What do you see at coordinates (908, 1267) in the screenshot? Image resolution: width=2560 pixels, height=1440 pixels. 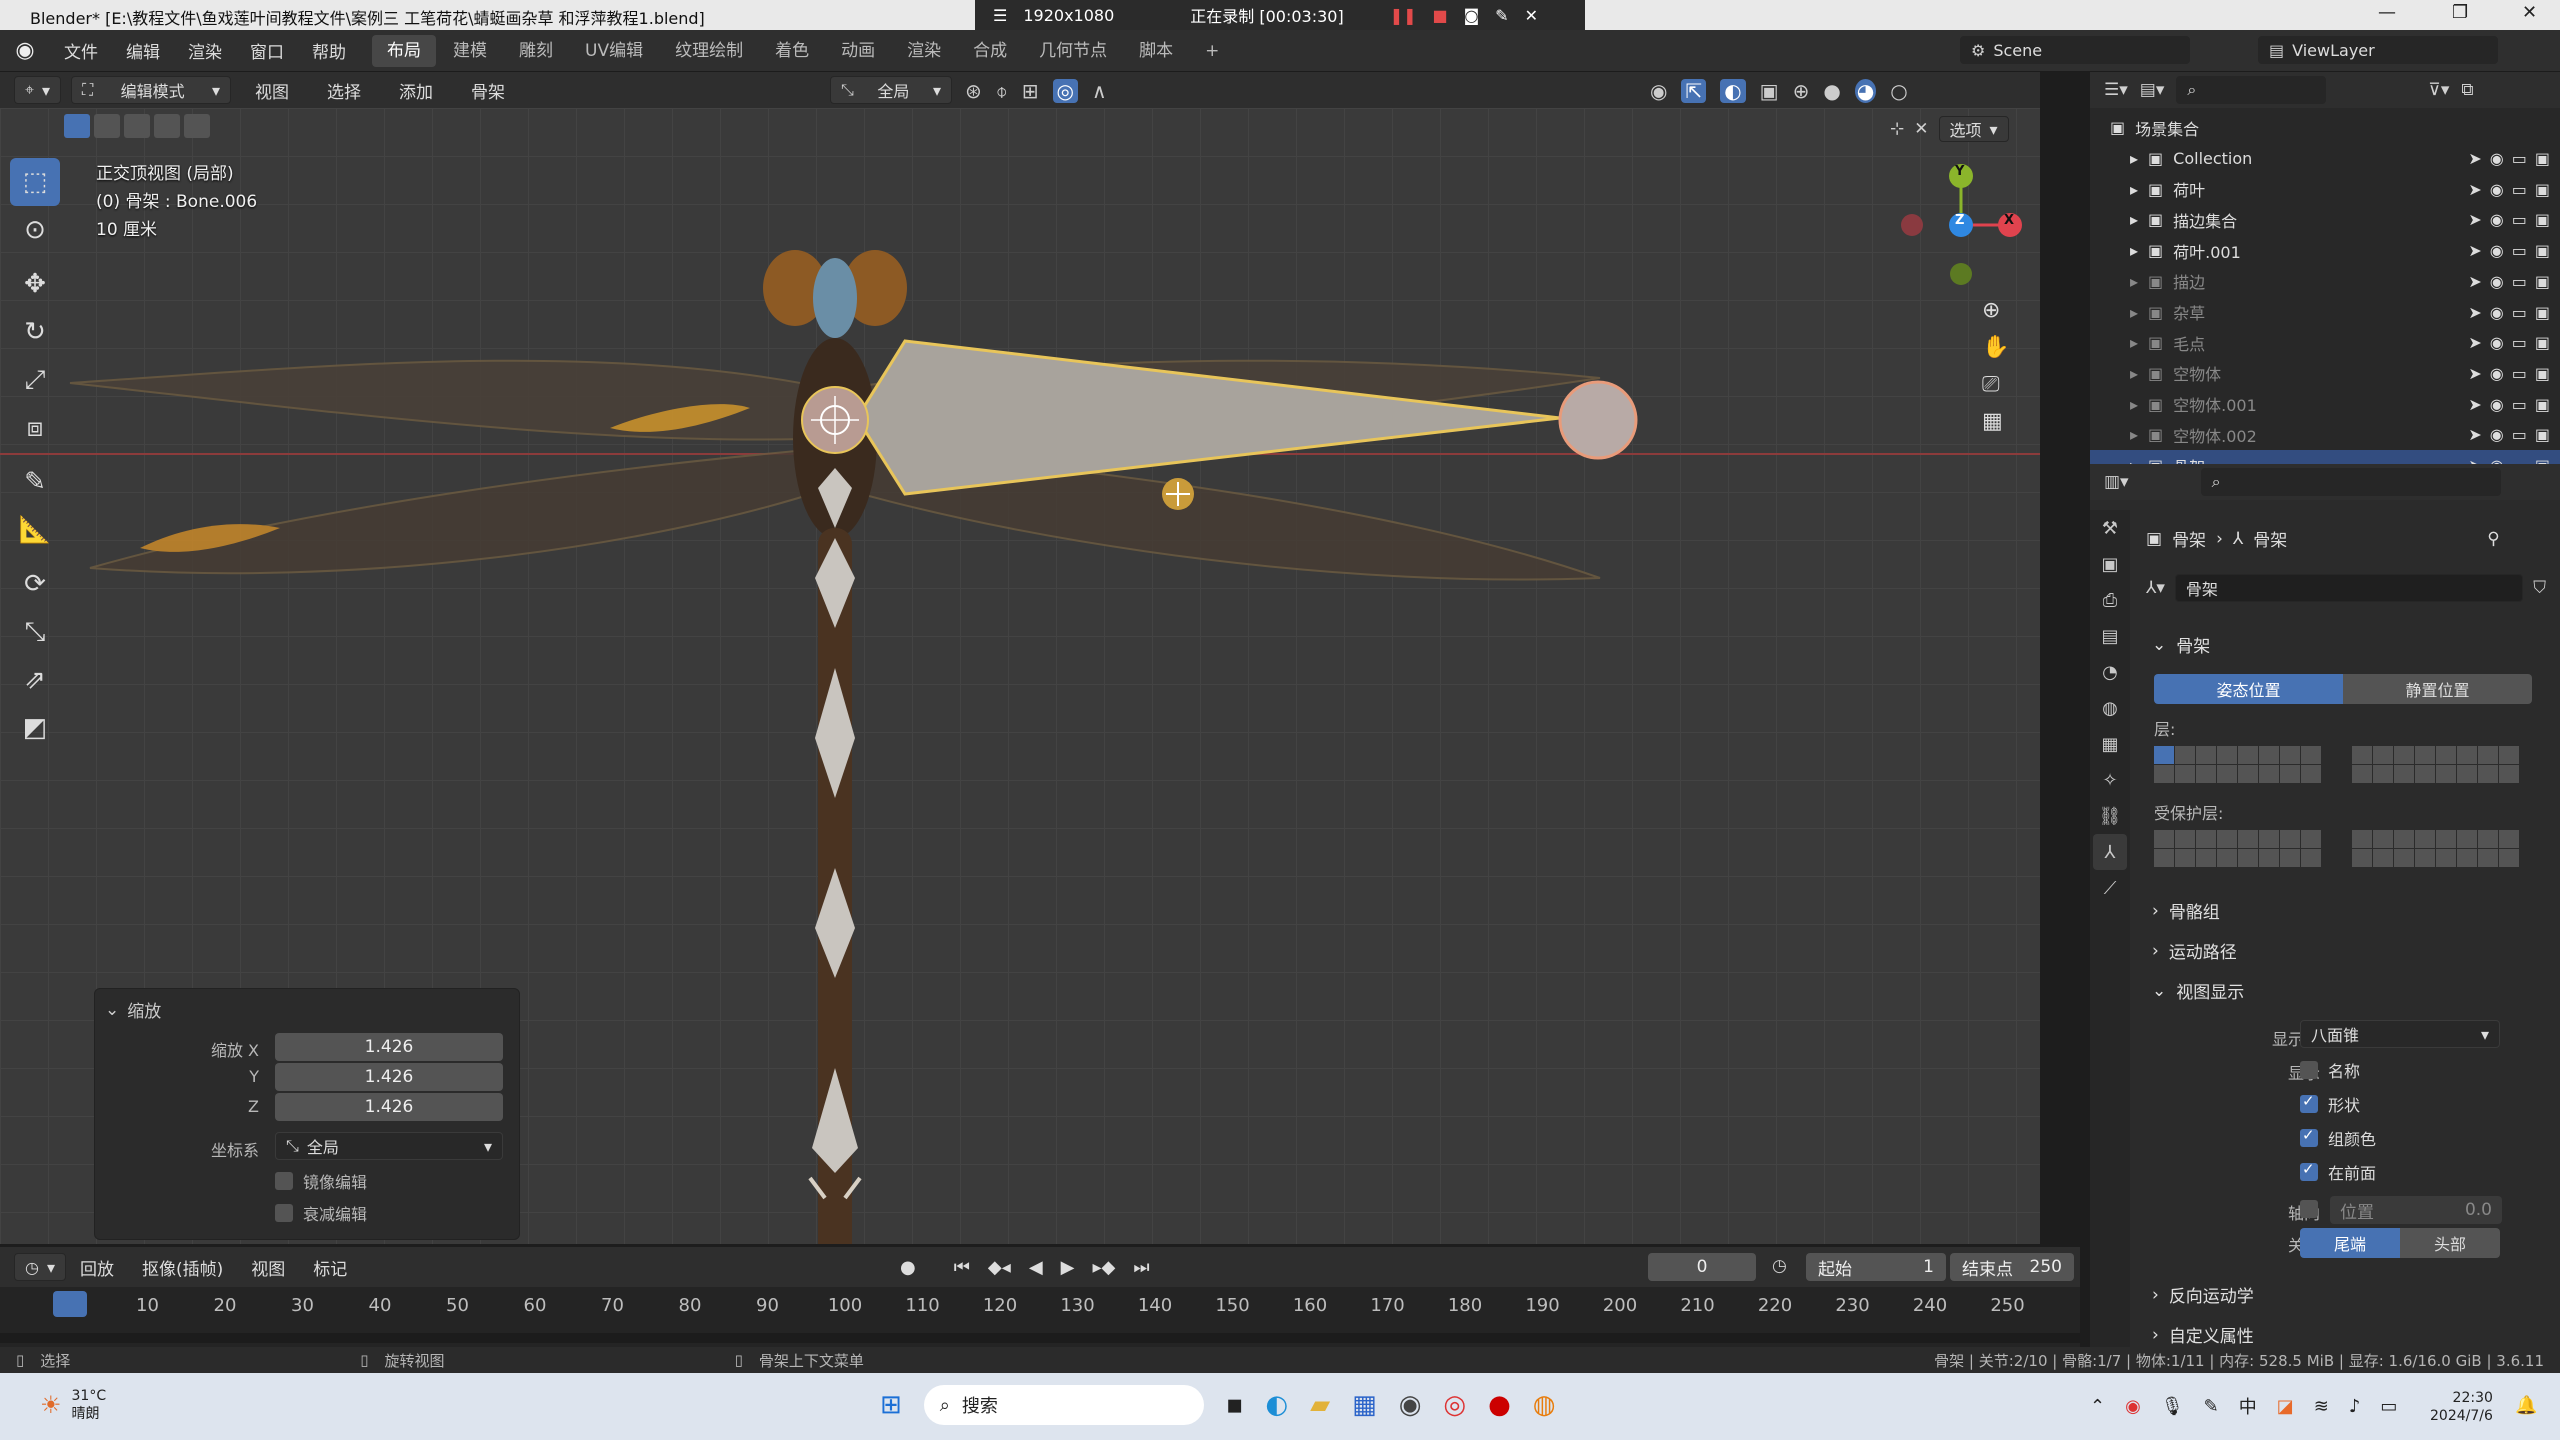 I see `record-icon: ●` at bounding box center [908, 1267].